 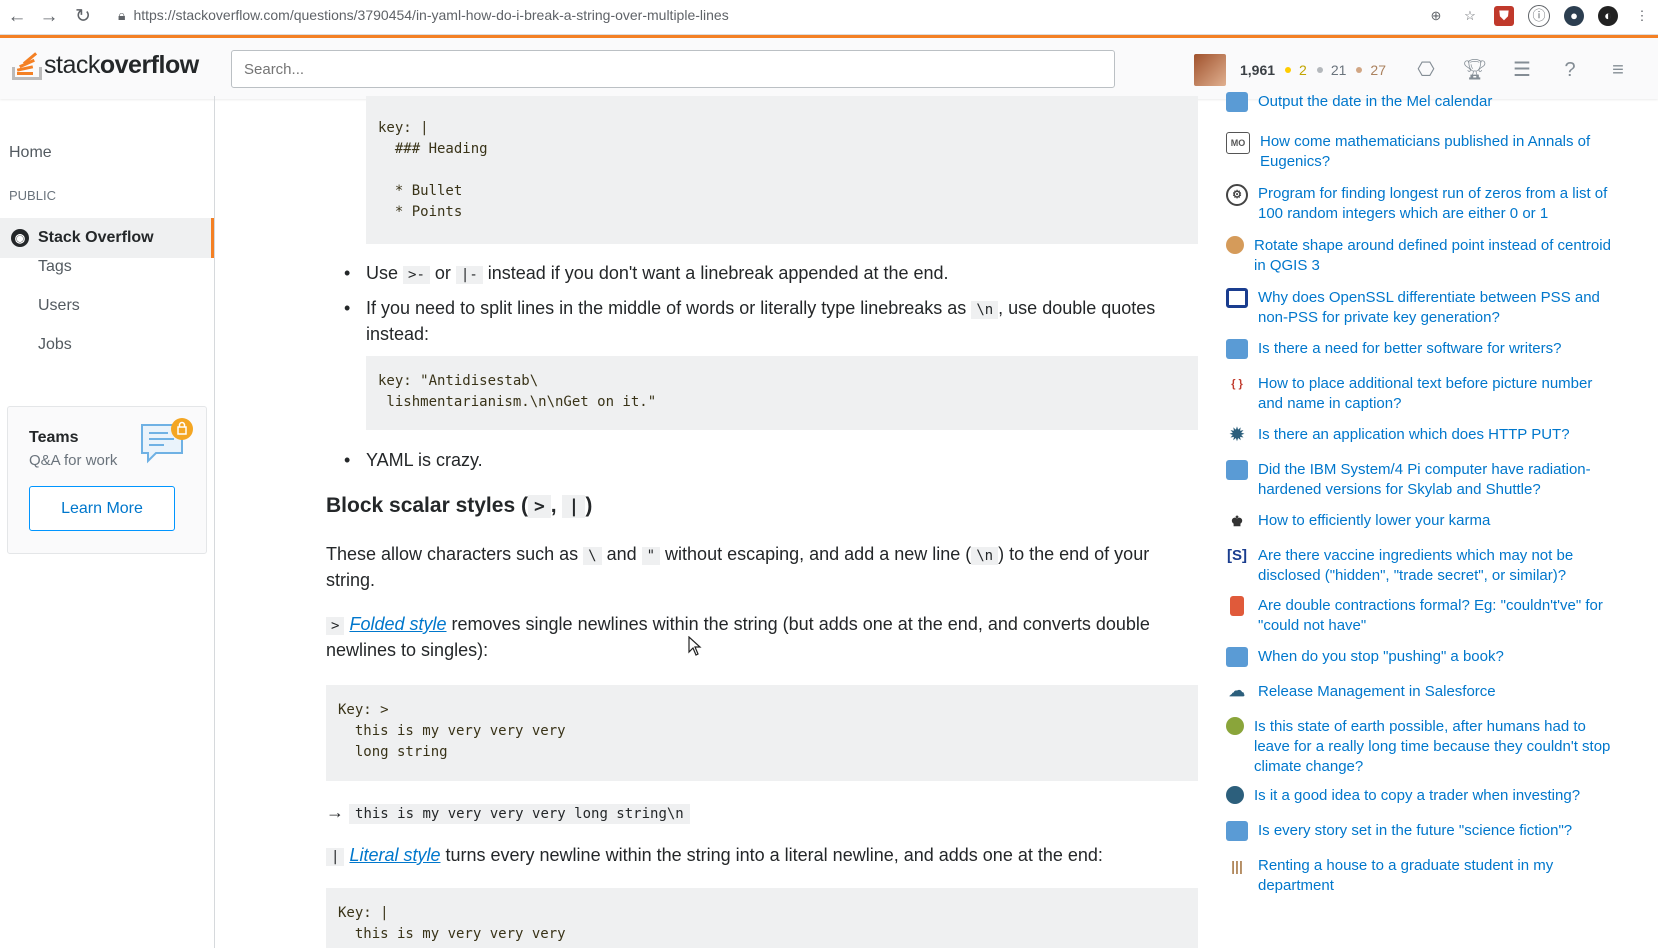 What do you see at coordinates (55, 345) in the screenshot?
I see `nav-jobs: Jobs` at bounding box center [55, 345].